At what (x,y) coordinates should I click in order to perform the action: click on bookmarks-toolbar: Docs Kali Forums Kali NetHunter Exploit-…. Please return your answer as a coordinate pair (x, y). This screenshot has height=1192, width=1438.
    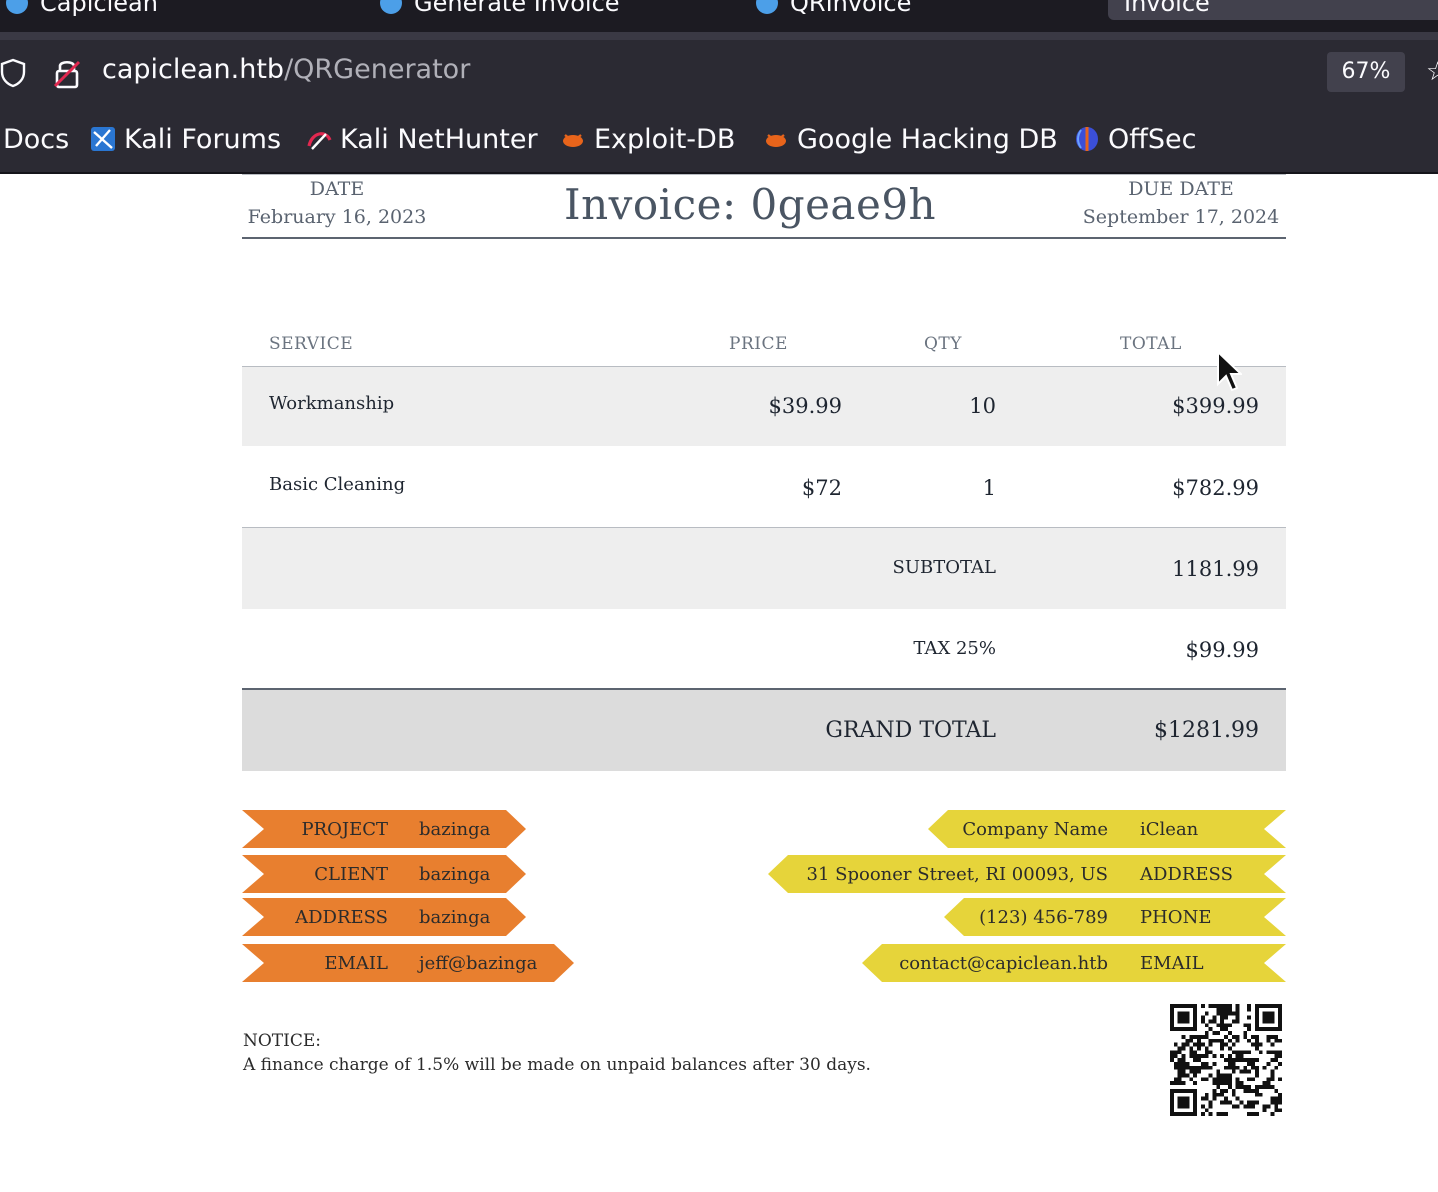
    Looking at the image, I should click on (719, 139).